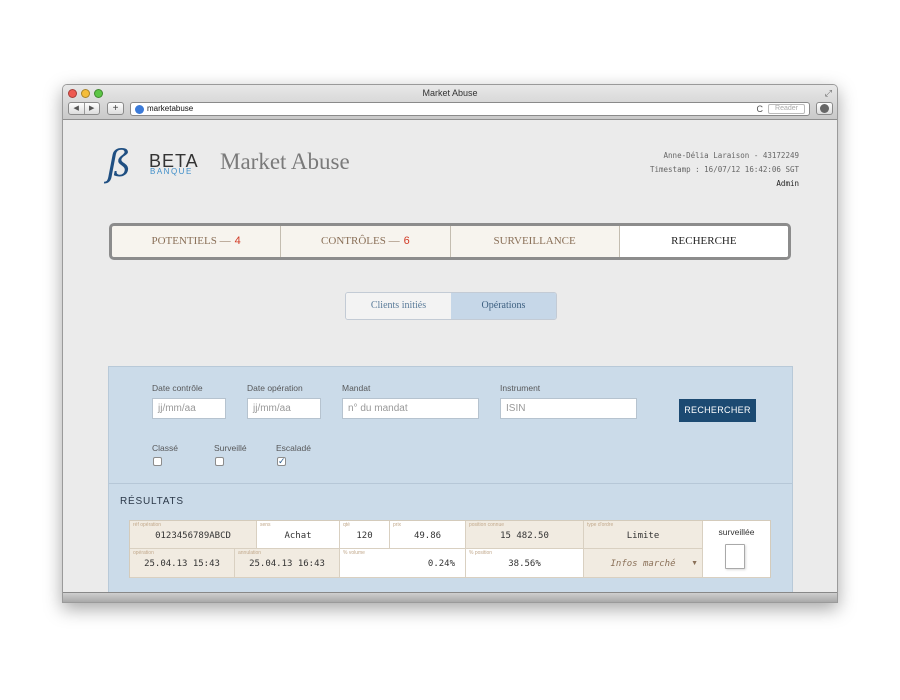 This screenshot has height=700, width=900. Describe the element at coordinates (250, 553) in the screenshot. I see `cell-label: annulation` at that location.